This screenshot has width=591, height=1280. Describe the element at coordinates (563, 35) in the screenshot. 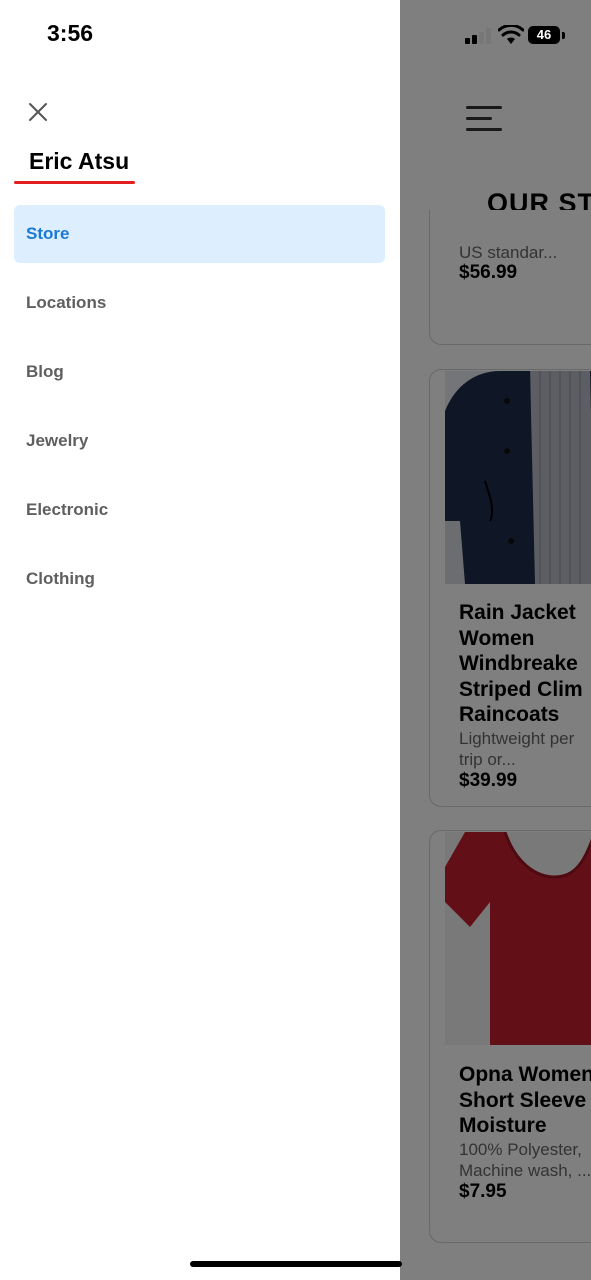

I see `battery-tip` at that location.